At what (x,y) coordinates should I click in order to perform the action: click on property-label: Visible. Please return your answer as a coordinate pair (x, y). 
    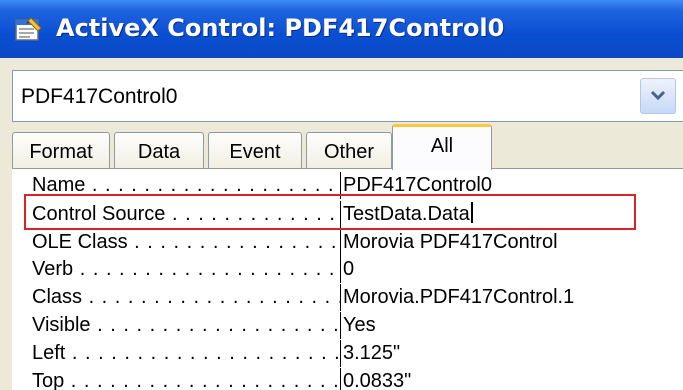
    Looking at the image, I should click on (61, 325).